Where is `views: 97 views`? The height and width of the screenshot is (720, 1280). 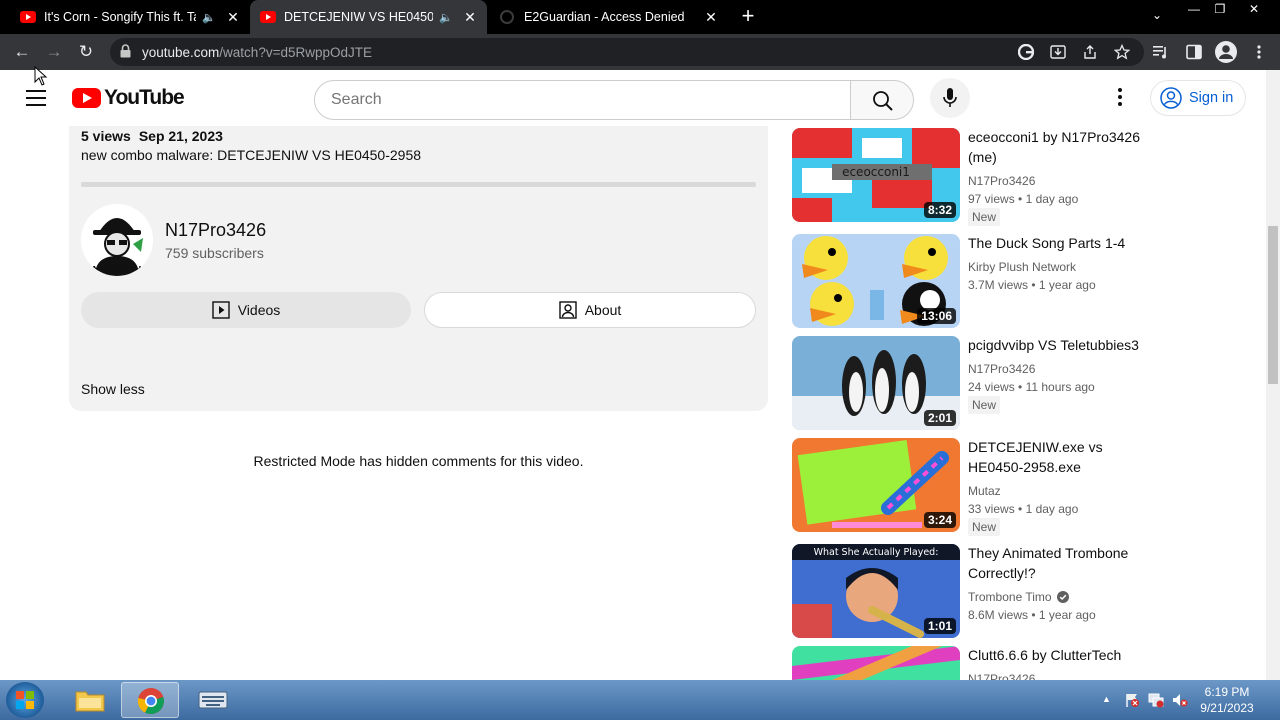
views: 97 views is located at coordinates (991, 199).